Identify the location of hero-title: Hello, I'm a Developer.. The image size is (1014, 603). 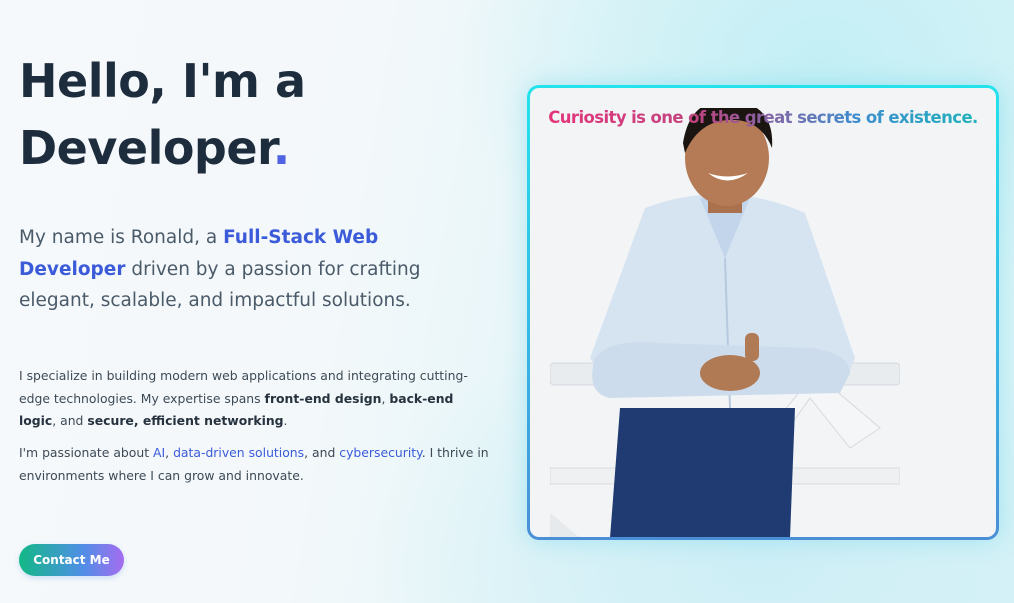
(162, 115).